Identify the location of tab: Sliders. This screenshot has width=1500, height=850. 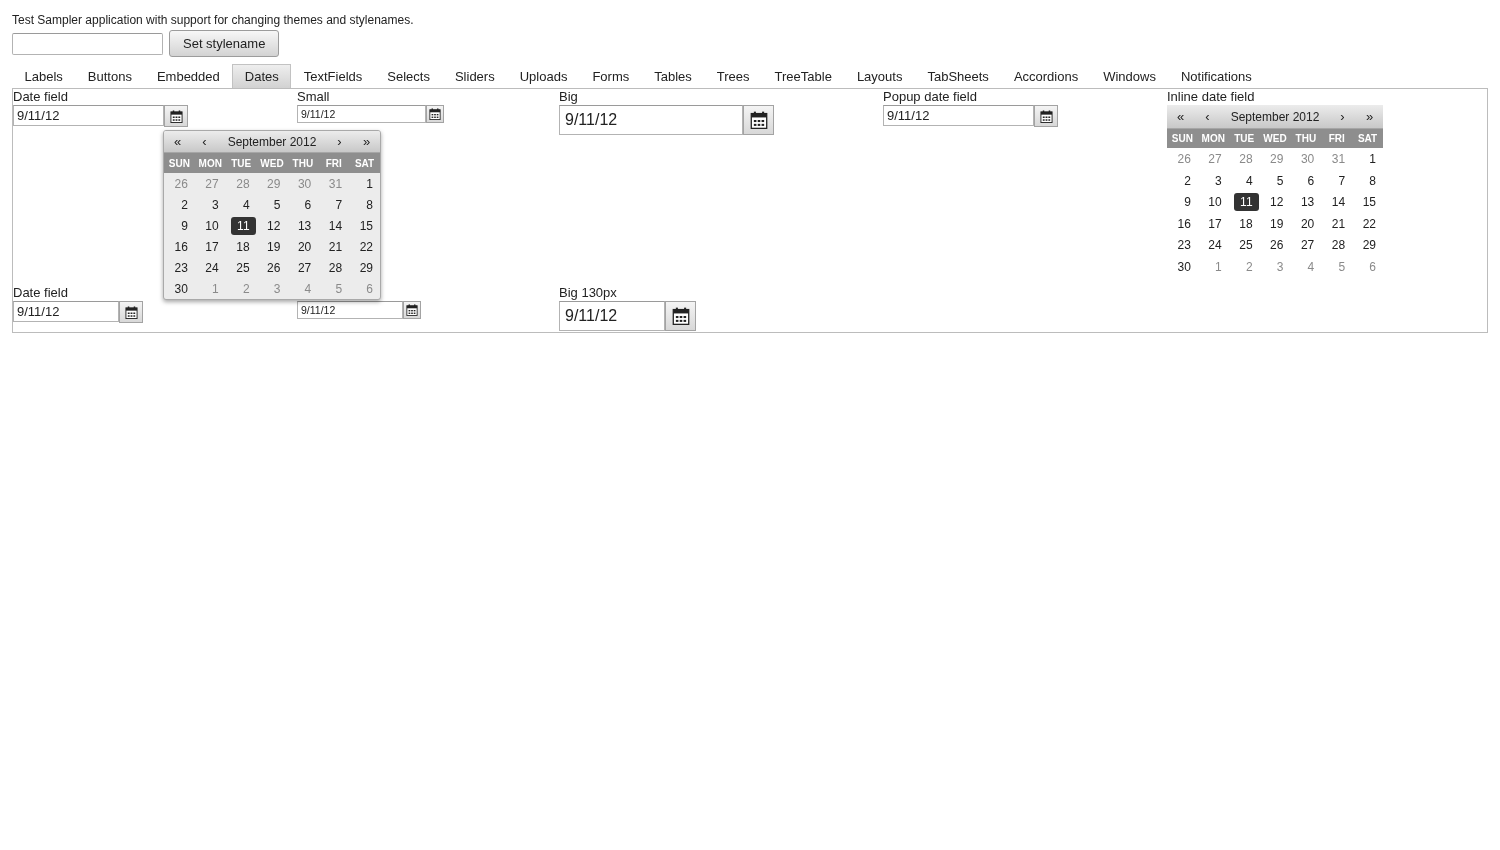
(475, 76).